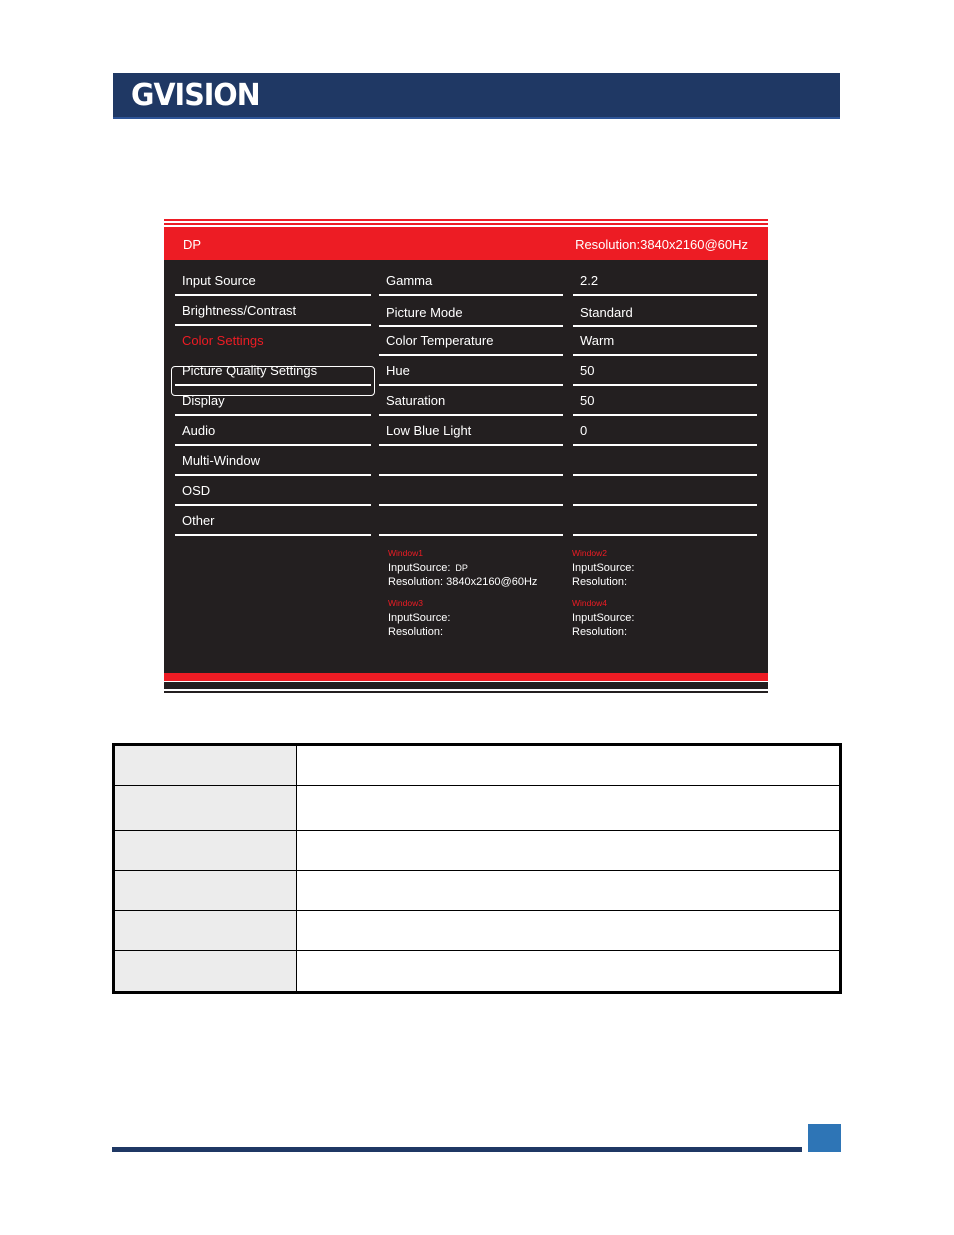 The height and width of the screenshot is (1235, 954). Describe the element at coordinates (471, 281) in the screenshot. I see `setting-item: Gamma` at that location.